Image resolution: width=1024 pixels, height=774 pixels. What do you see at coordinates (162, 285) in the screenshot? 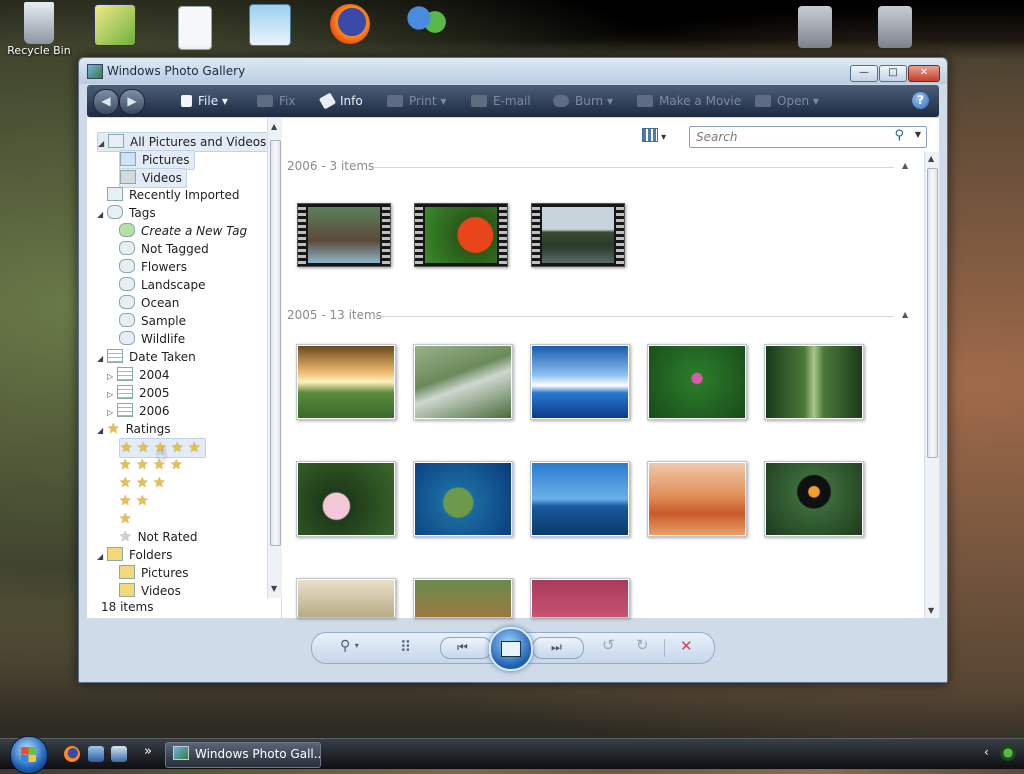
I see `nav-tag-landscape: Landscape` at bounding box center [162, 285].